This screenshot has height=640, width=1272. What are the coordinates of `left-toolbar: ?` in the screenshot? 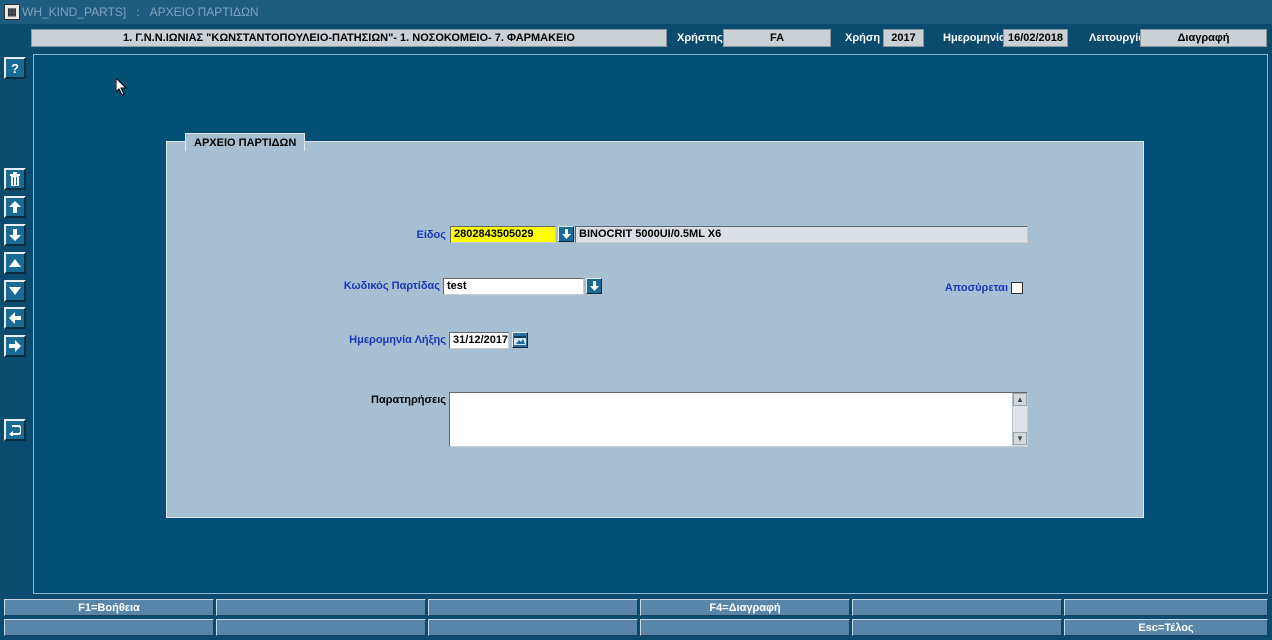 It's located at (16, 324).